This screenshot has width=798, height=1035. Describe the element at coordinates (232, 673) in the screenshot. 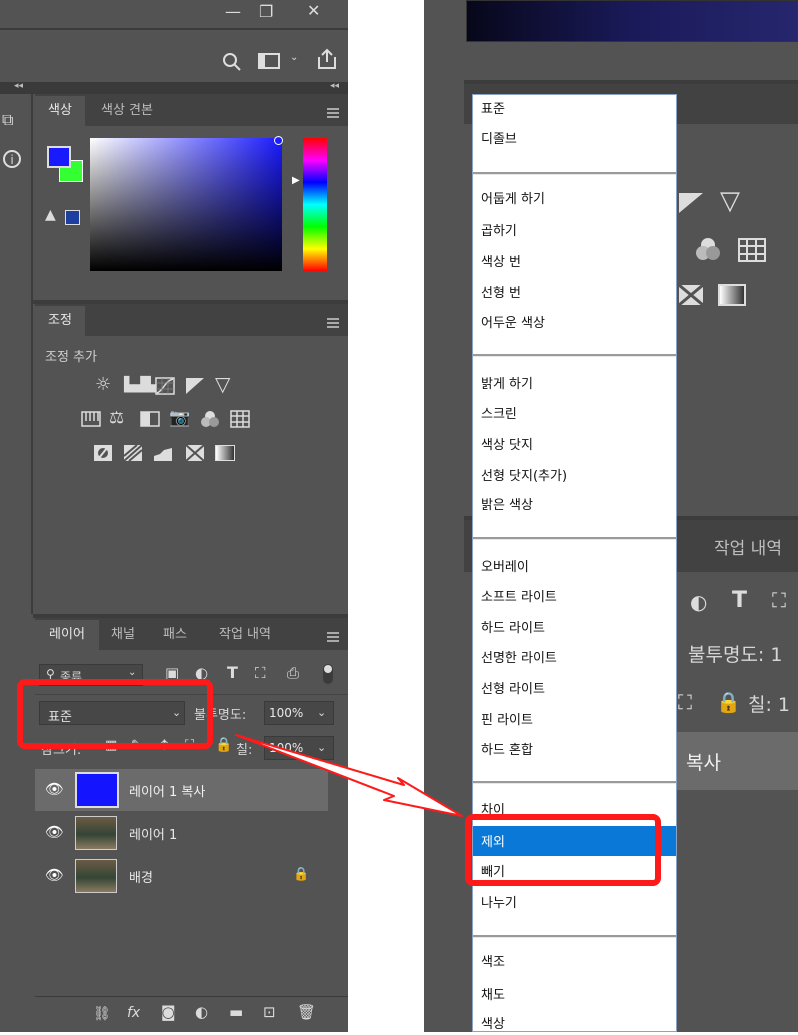

I see `type-filter-icon: T` at that location.